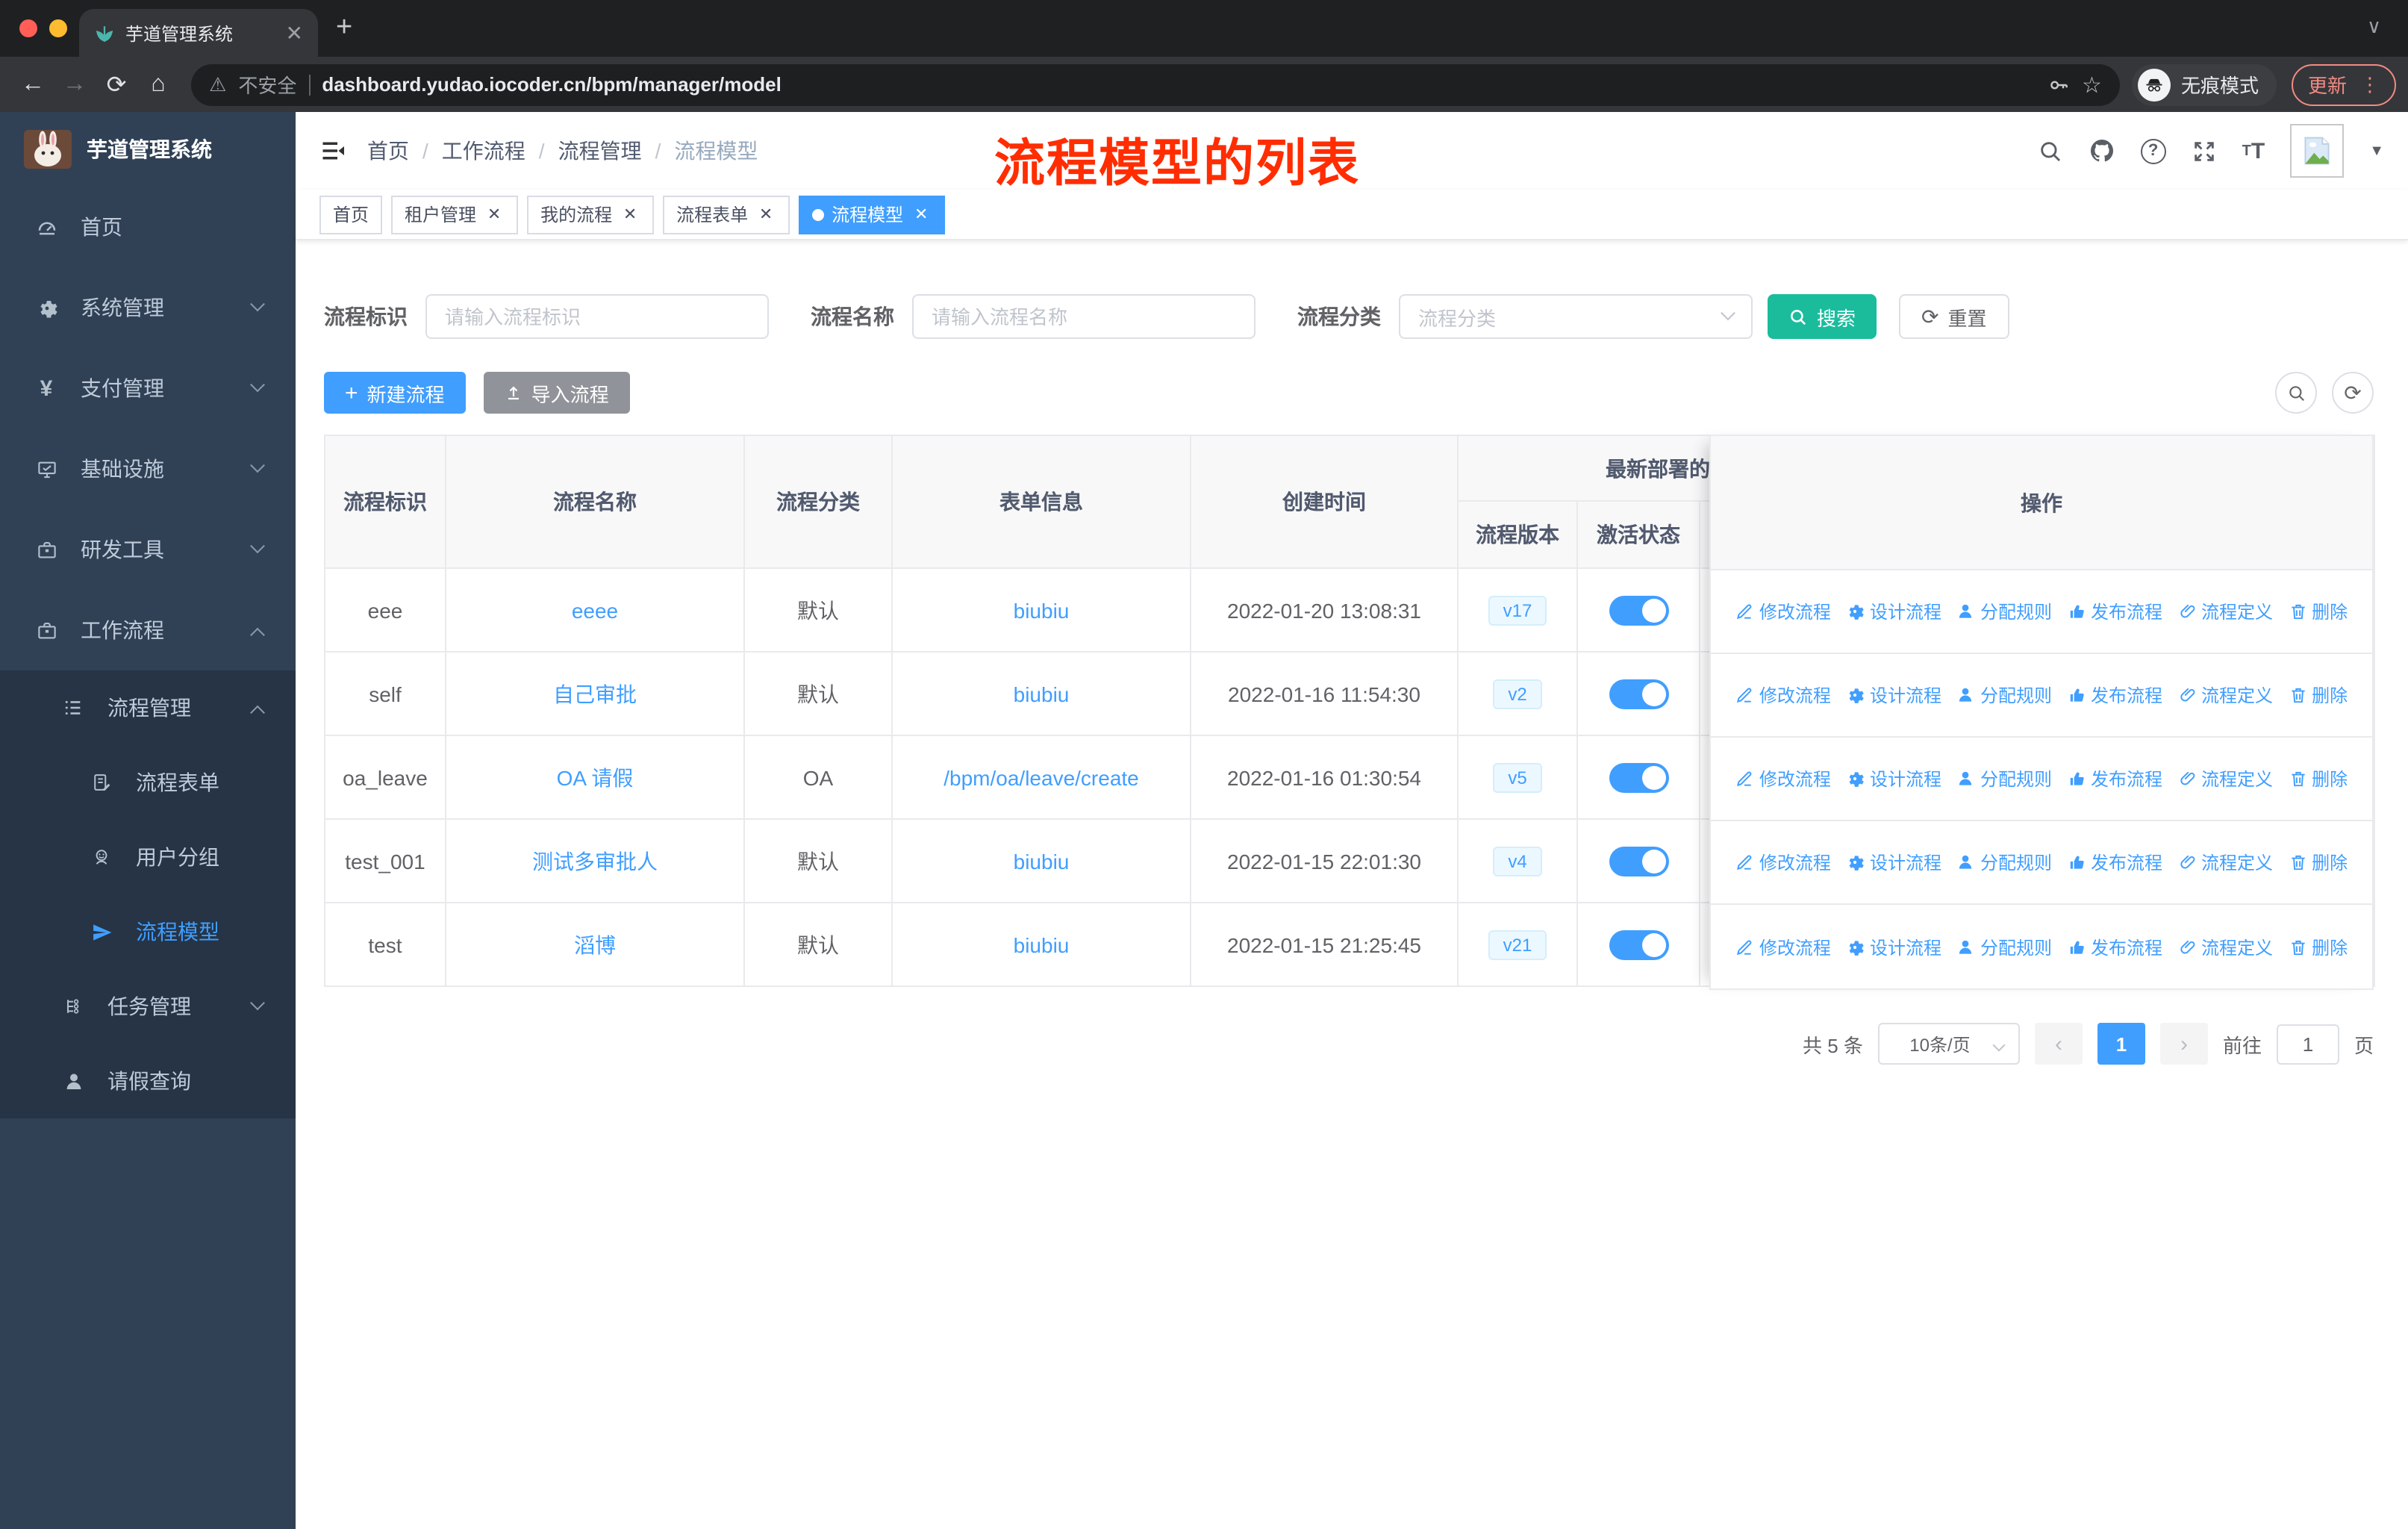 The height and width of the screenshot is (1529, 2408). What do you see at coordinates (726, 215) in the screenshot?
I see `tag-process-form: 流程表单 ✕` at bounding box center [726, 215].